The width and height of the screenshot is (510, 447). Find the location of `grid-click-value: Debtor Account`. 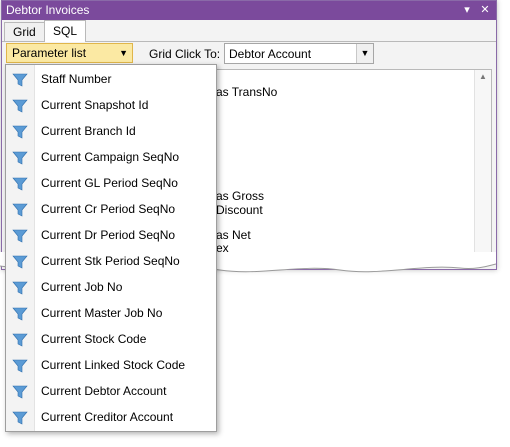

grid-click-value: Debtor Account is located at coordinates (270, 54).